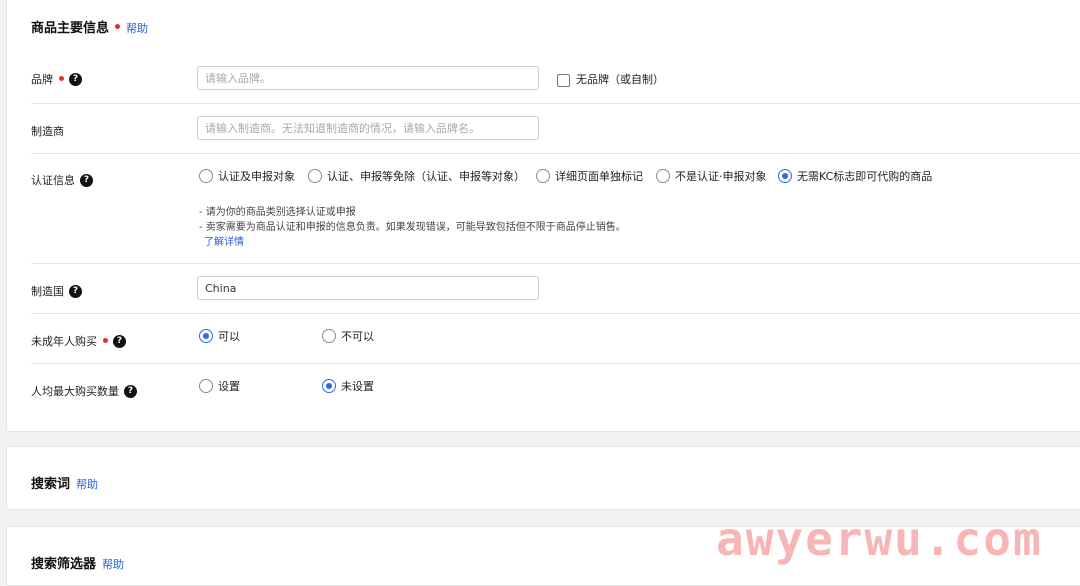  I want to click on watermark-text: awyerwu.com, so click(879, 539).